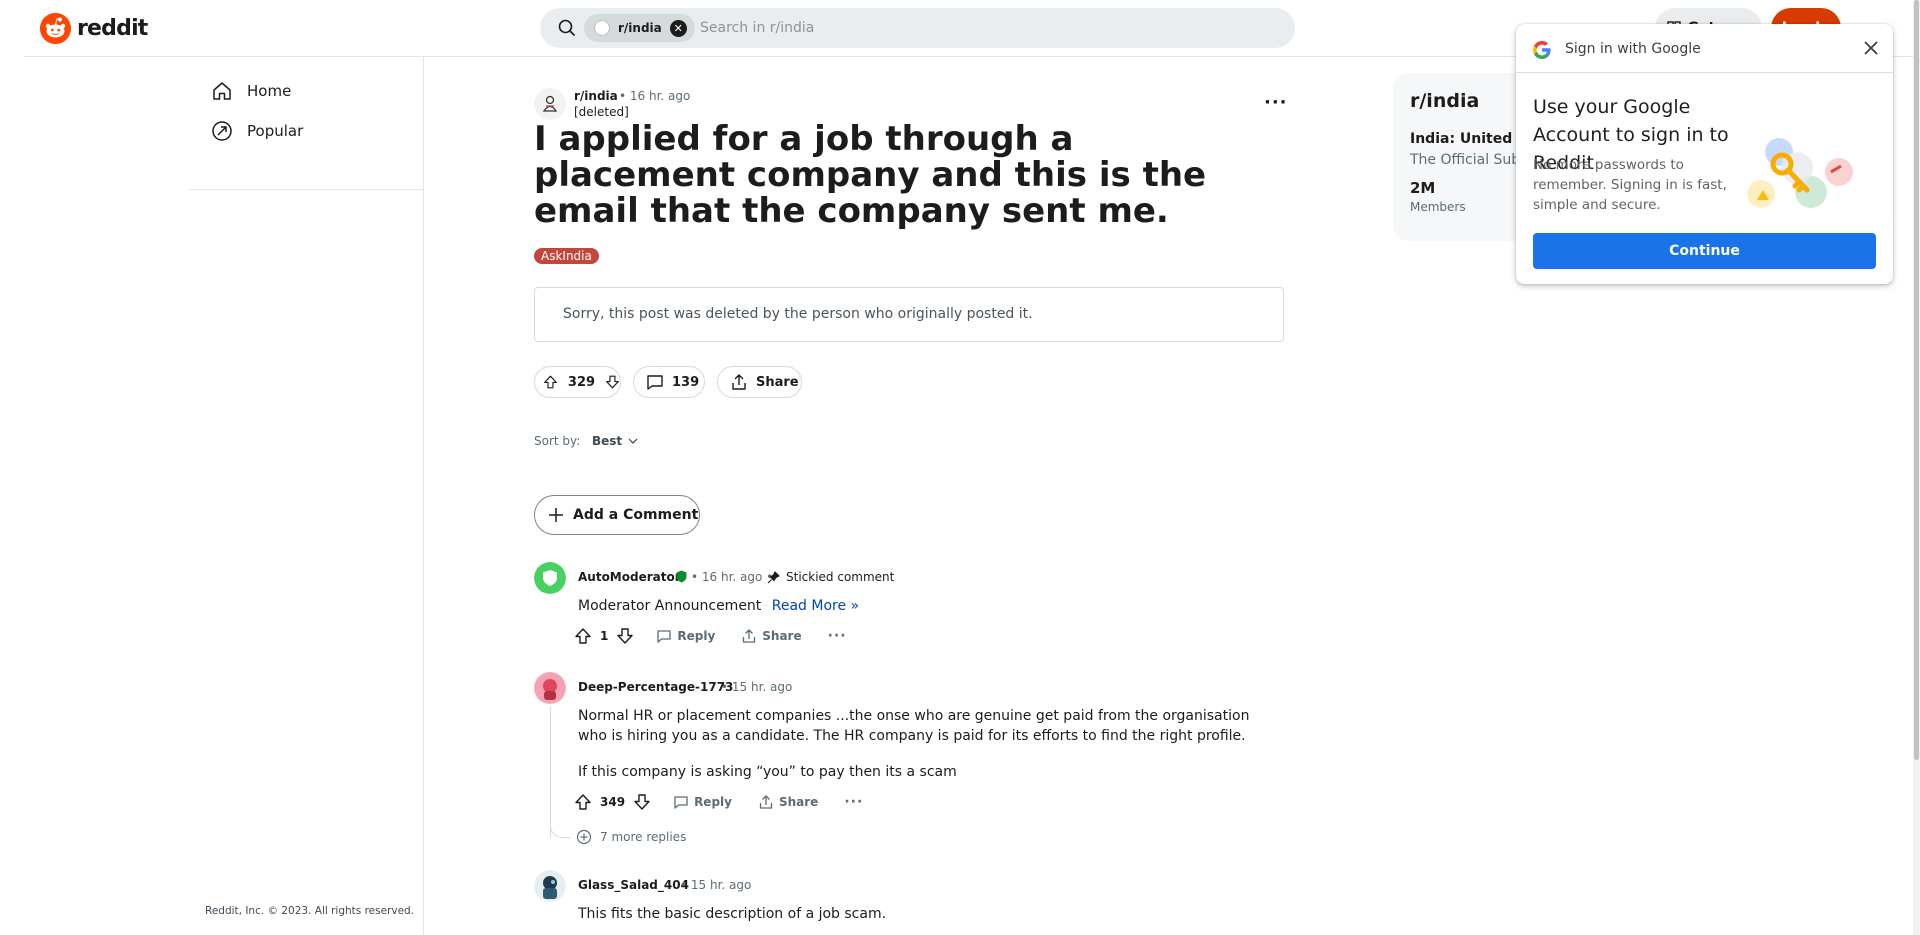 The height and width of the screenshot is (935, 1920). What do you see at coordinates (759, 382) in the screenshot?
I see `share-button: Share` at bounding box center [759, 382].